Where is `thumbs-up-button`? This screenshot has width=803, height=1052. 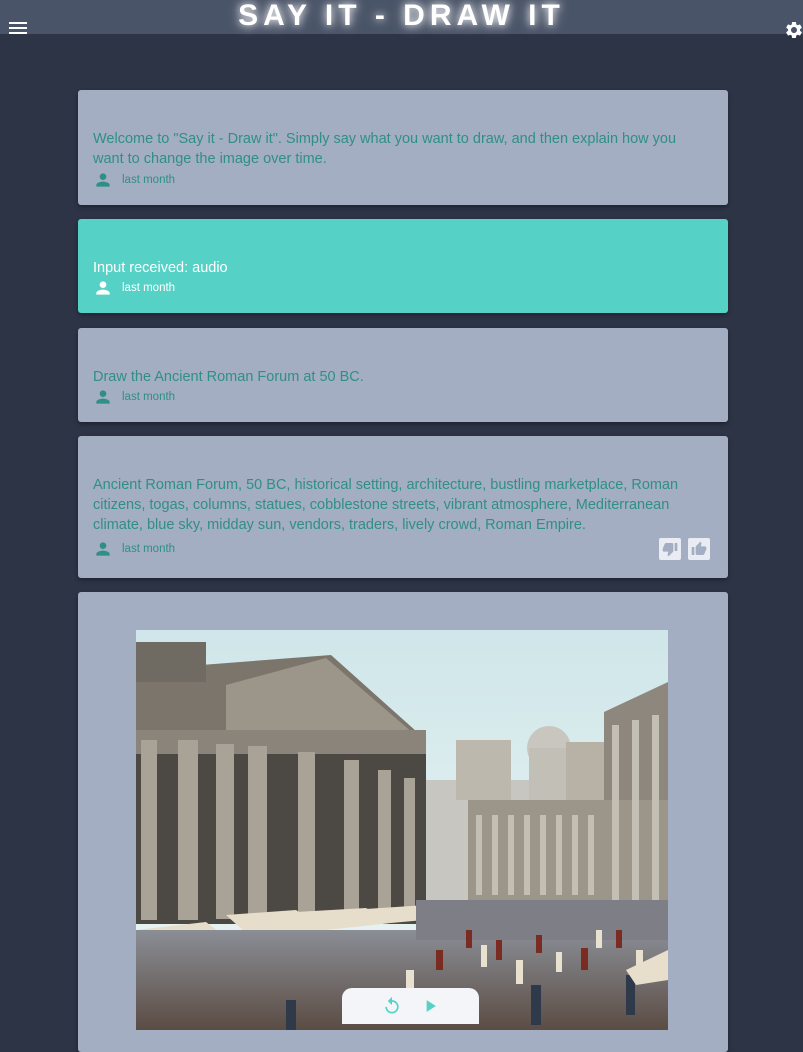 thumbs-up-button is located at coordinates (699, 549).